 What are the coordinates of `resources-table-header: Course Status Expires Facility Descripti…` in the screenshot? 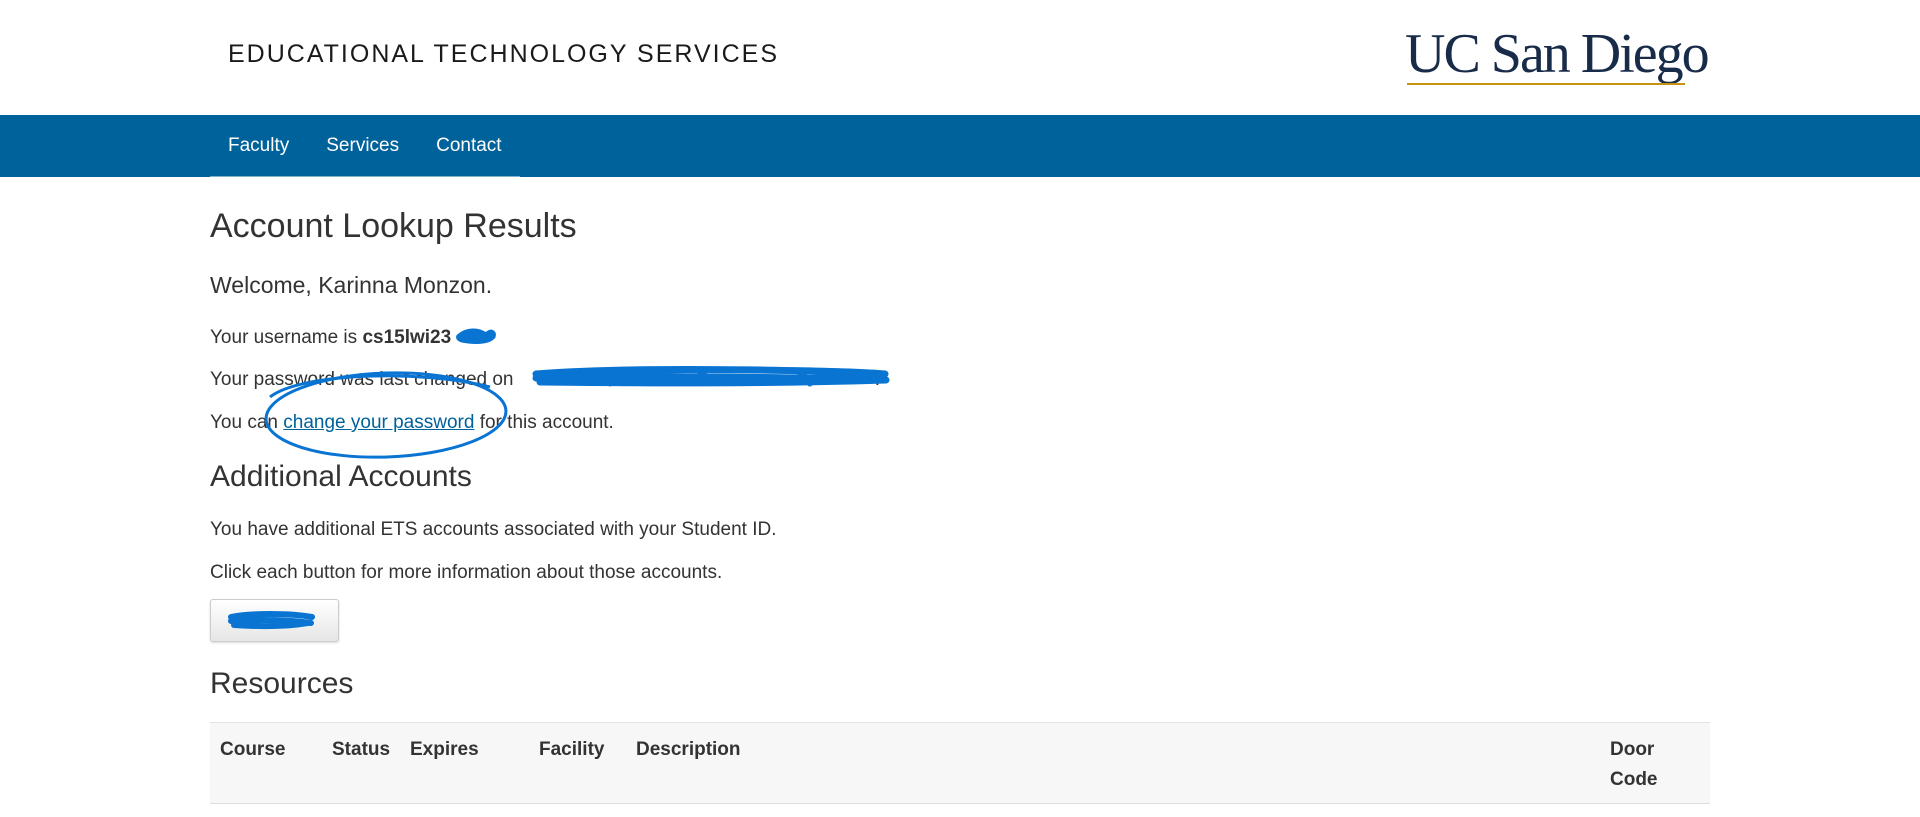 It's located at (960, 763).